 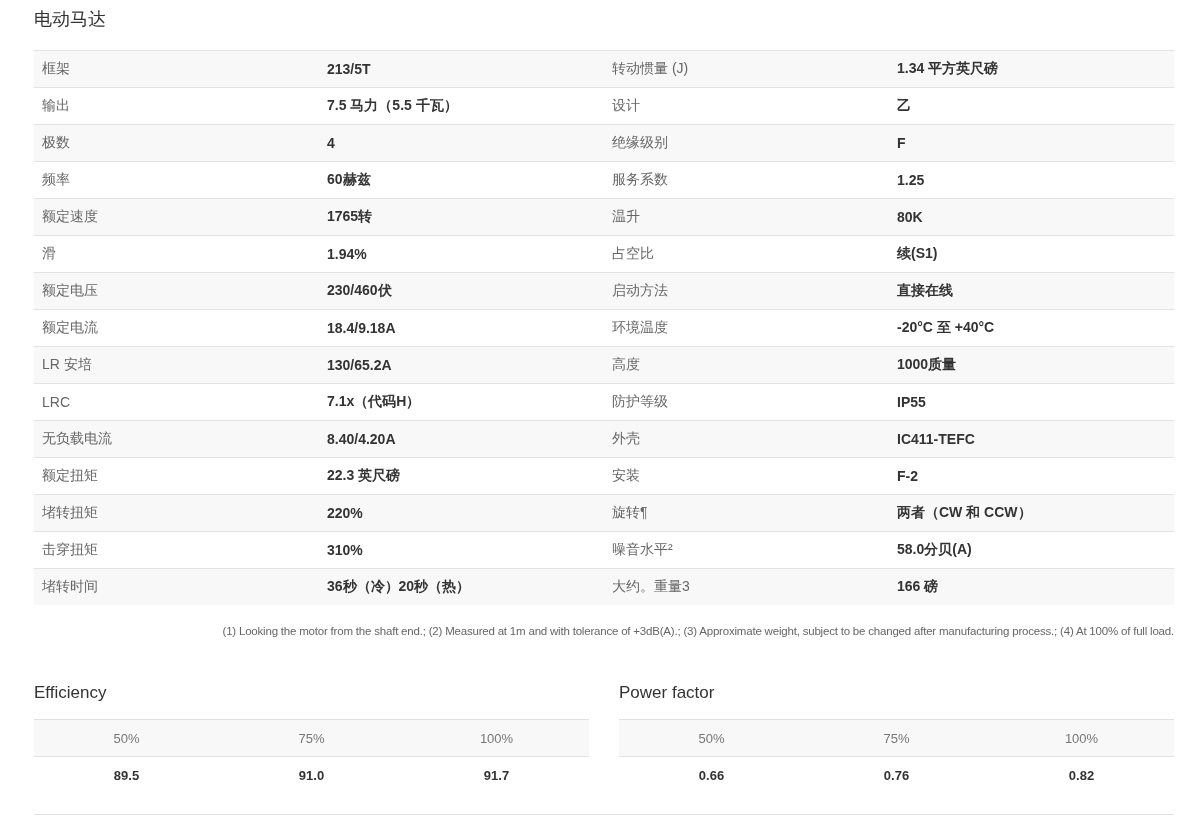 I want to click on section-title: 电动马达, so click(x=70, y=19).